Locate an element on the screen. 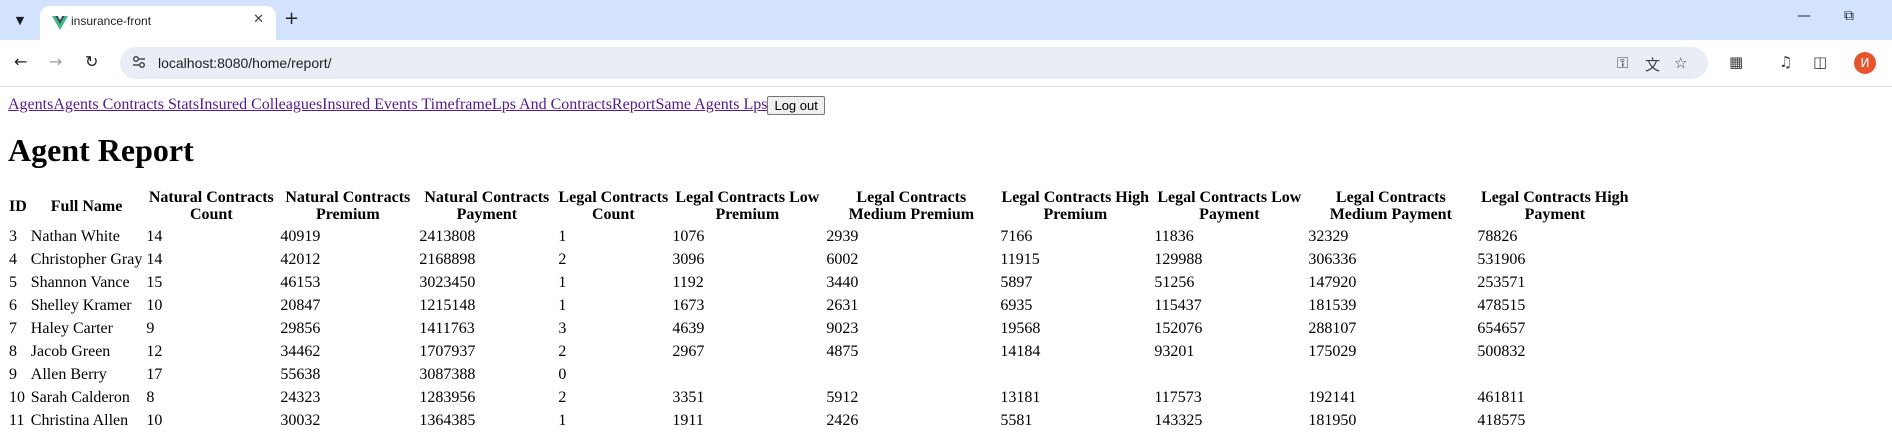 This screenshot has height=441, width=1892. address-bar: localhost:8080/home/report/ ⚿ 文 ☆ is located at coordinates (914, 63).